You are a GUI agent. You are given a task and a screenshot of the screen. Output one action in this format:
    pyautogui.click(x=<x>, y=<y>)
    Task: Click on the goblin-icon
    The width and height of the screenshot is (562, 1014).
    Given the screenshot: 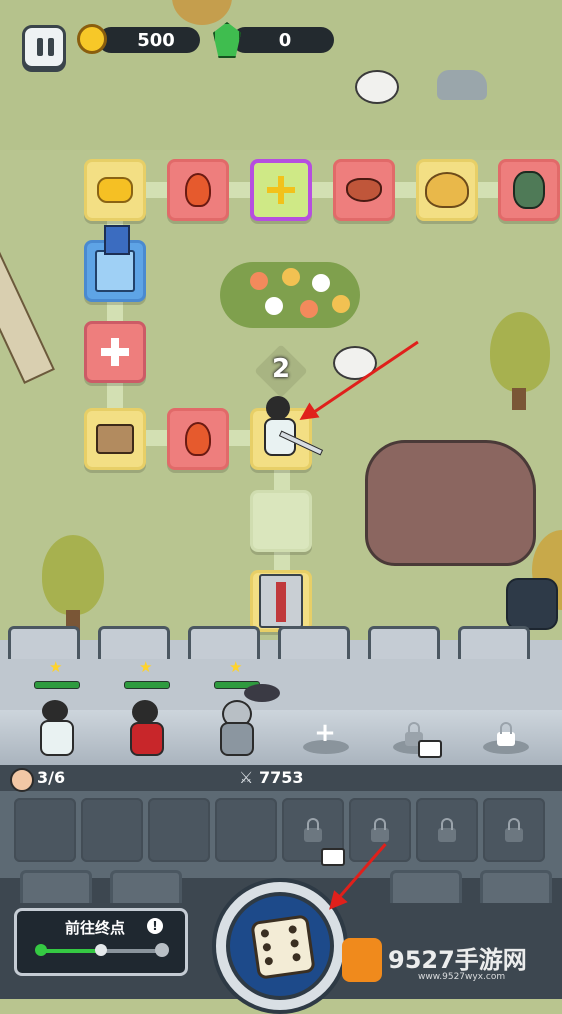 What is the action you would take?
    pyautogui.click(x=529, y=190)
    